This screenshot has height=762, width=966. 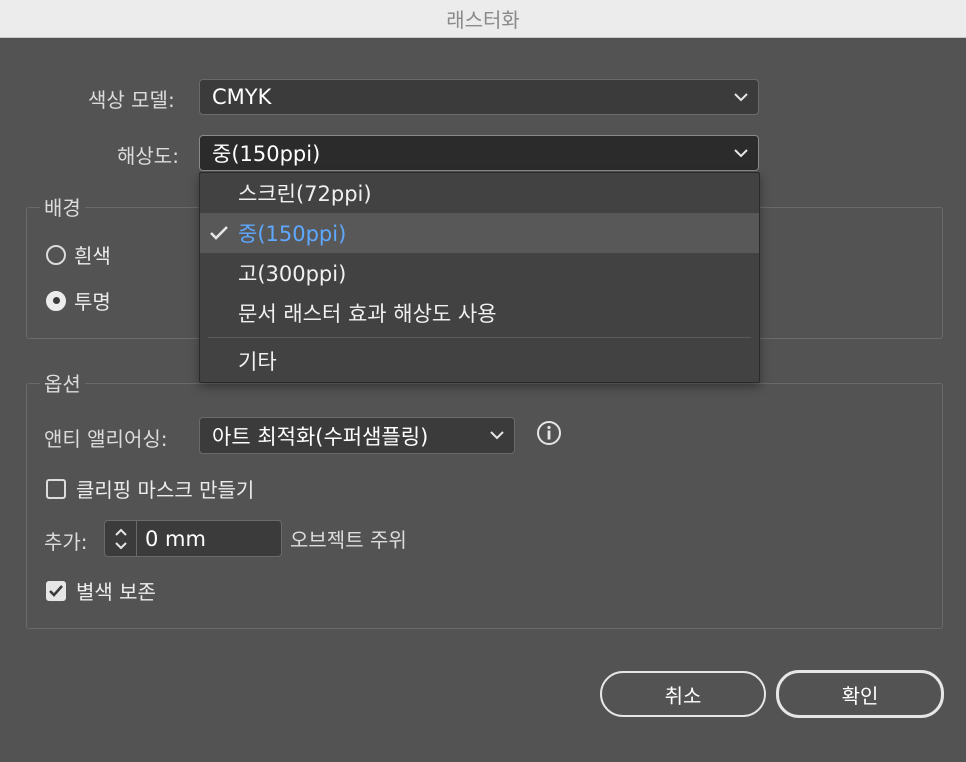 What do you see at coordinates (479, 97) in the screenshot?
I see `color-model-select: CMYK` at bounding box center [479, 97].